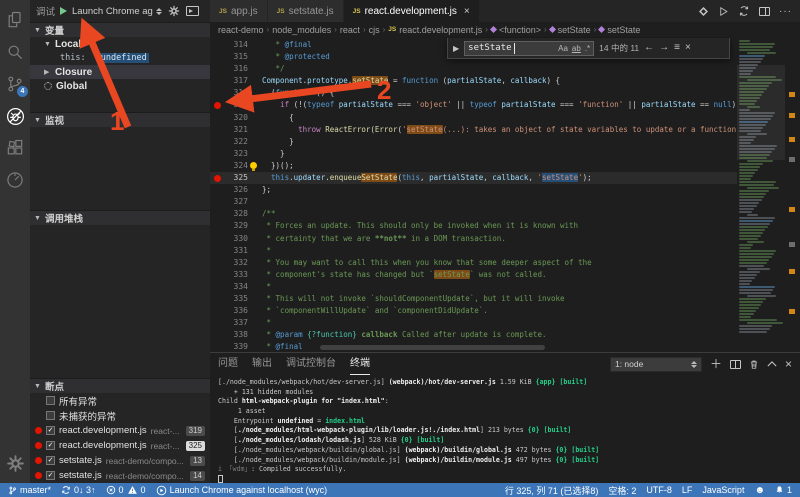  What do you see at coordinates (764, 11) in the screenshot?
I see `split-editor-icon` at bounding box center [764, 11].